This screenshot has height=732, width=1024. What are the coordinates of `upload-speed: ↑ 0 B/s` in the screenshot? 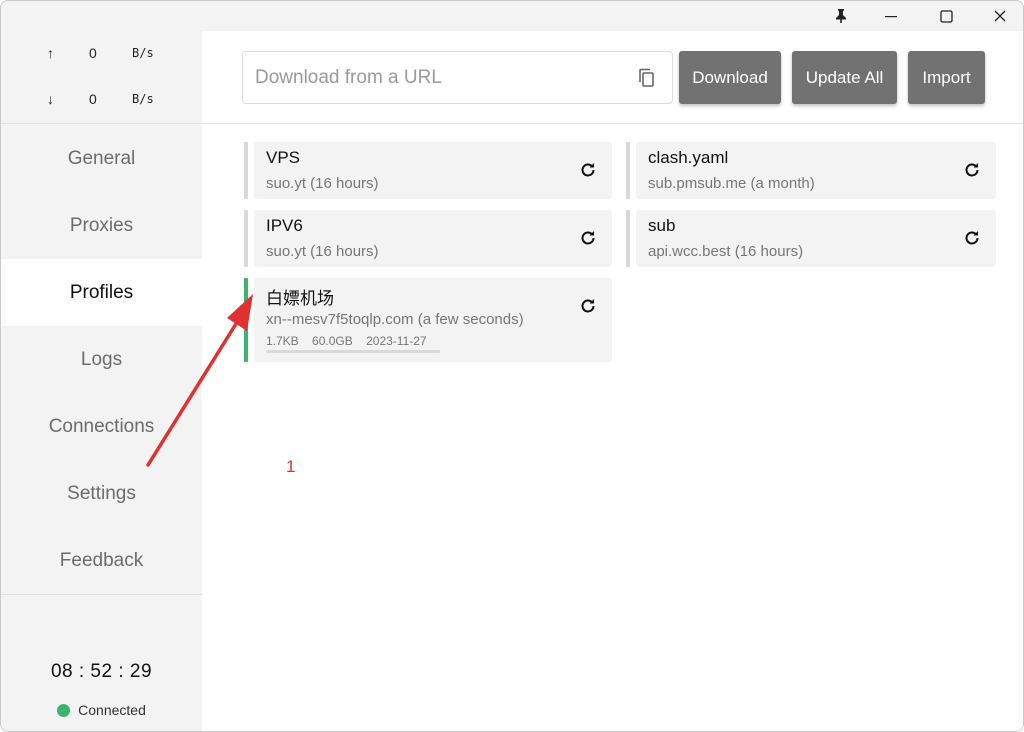 It's located at (101, 55).